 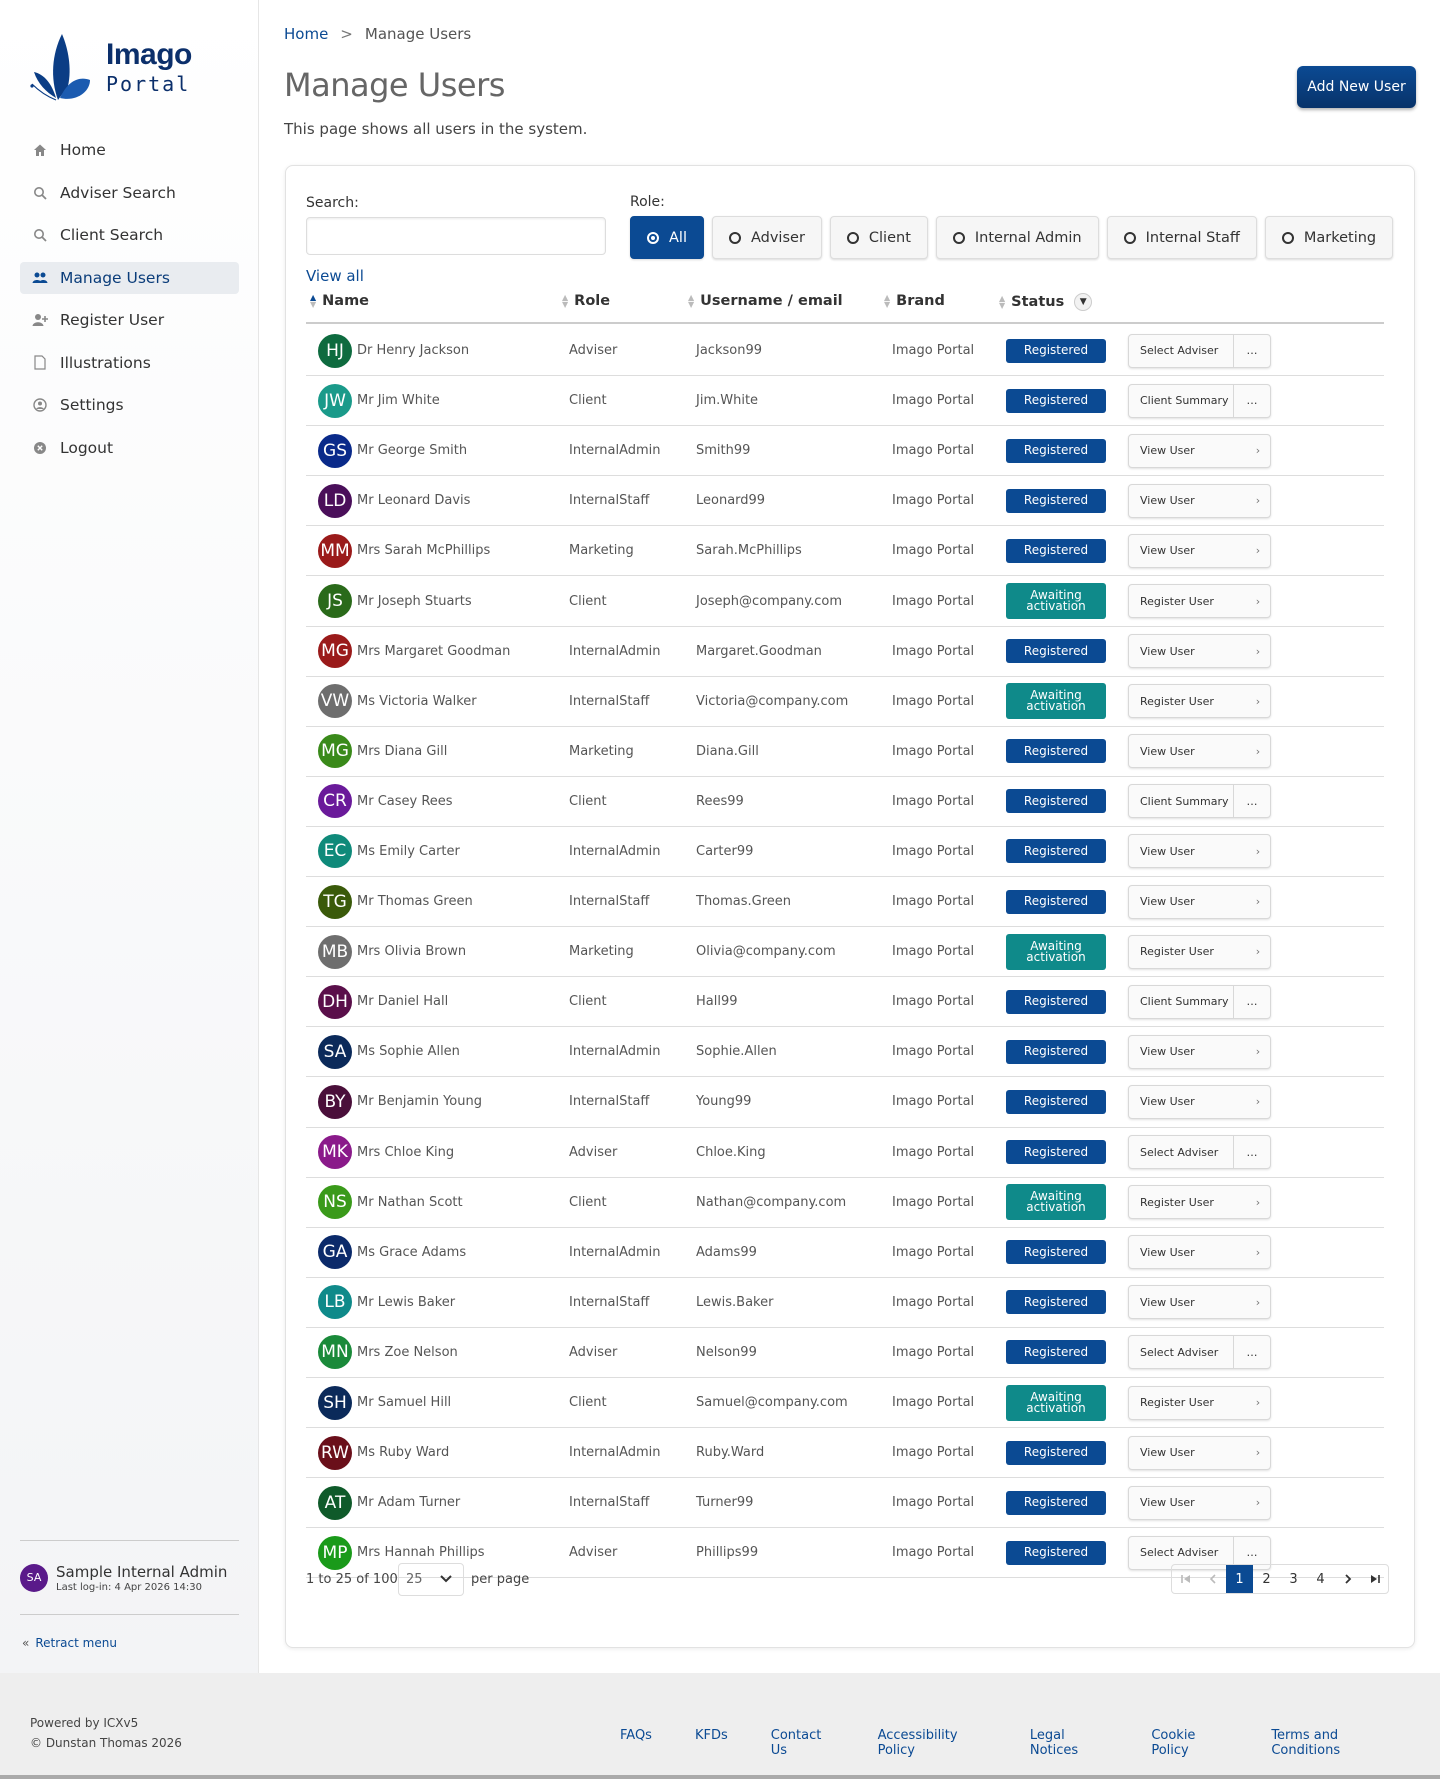 What do you see at coordinates (129, 448) in the screenshot?
I see `sidebar-item-logout: Logout` at bounding box center [129, 448].